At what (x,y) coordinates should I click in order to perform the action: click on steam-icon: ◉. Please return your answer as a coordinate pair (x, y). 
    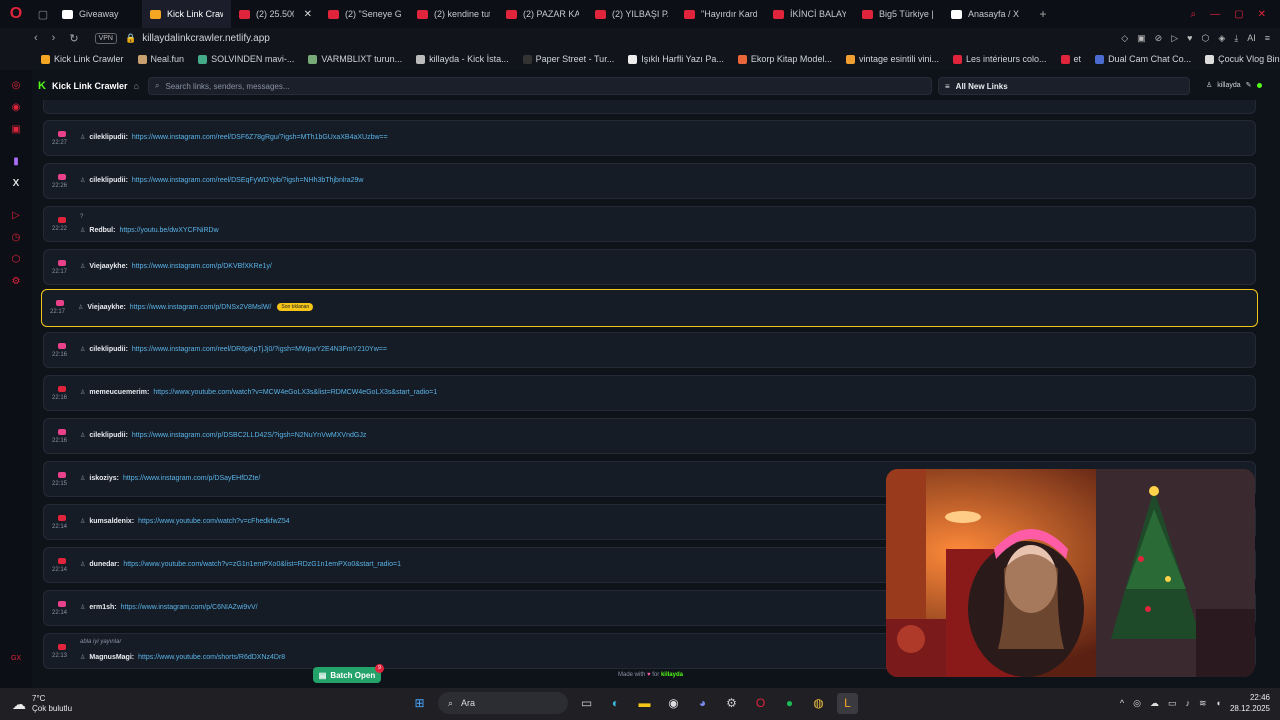
    Looking at the image, I should click on (673, 703).